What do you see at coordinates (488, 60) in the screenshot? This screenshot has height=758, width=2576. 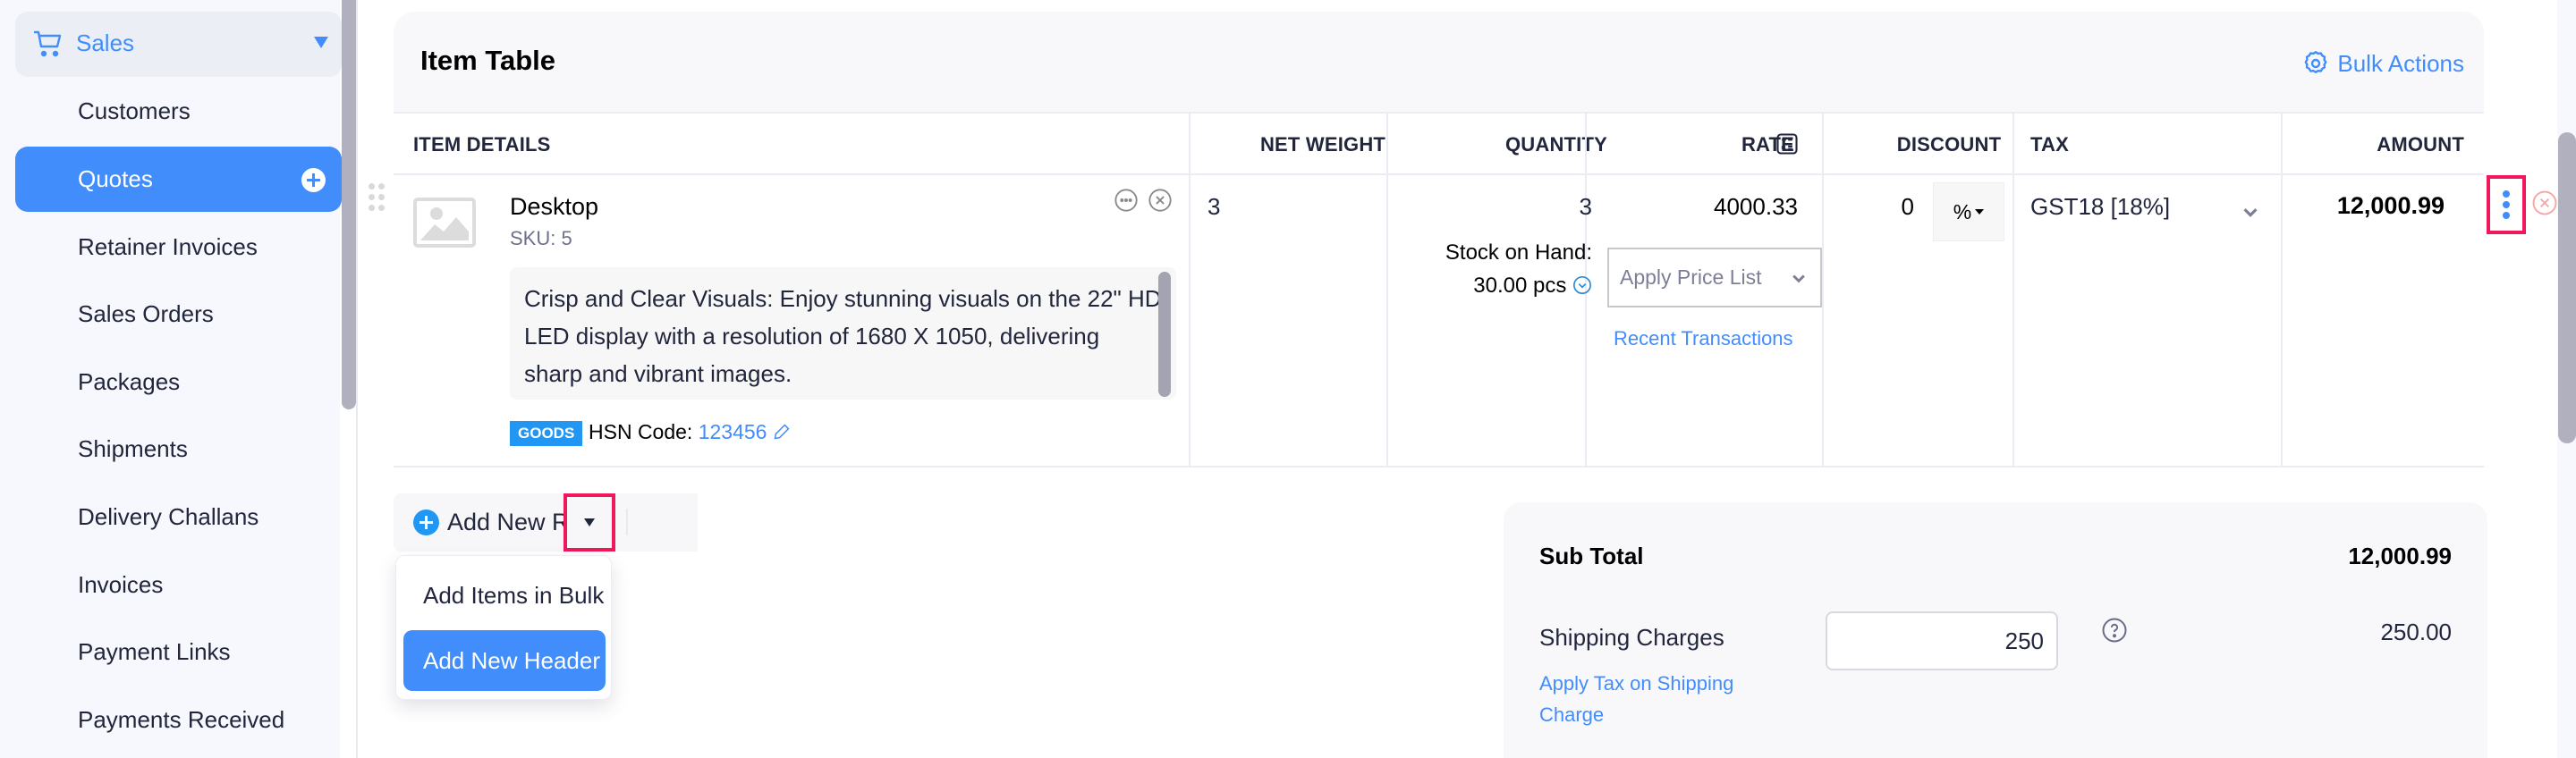 I see `item-table-title: Item Table` at bounding box center [488, 60].